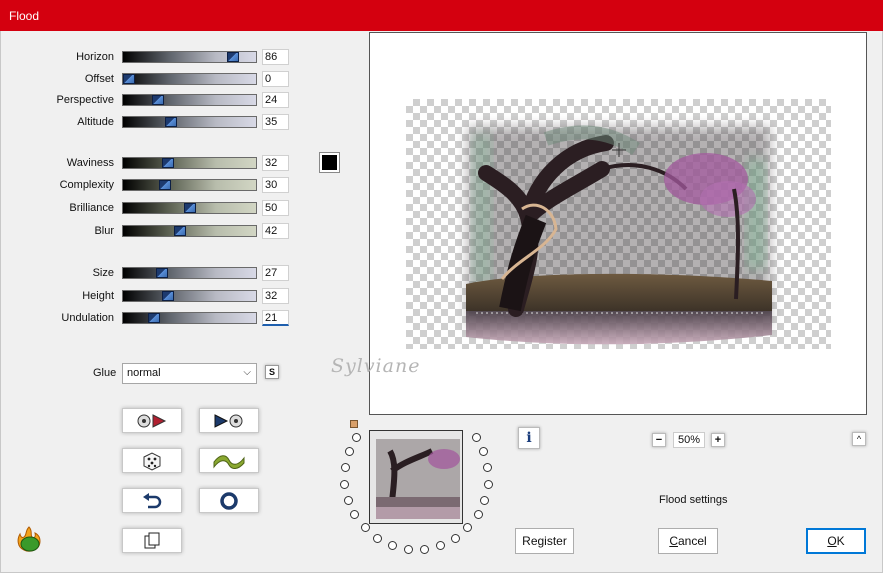  I want to click on undo-button, so click(152, 500).